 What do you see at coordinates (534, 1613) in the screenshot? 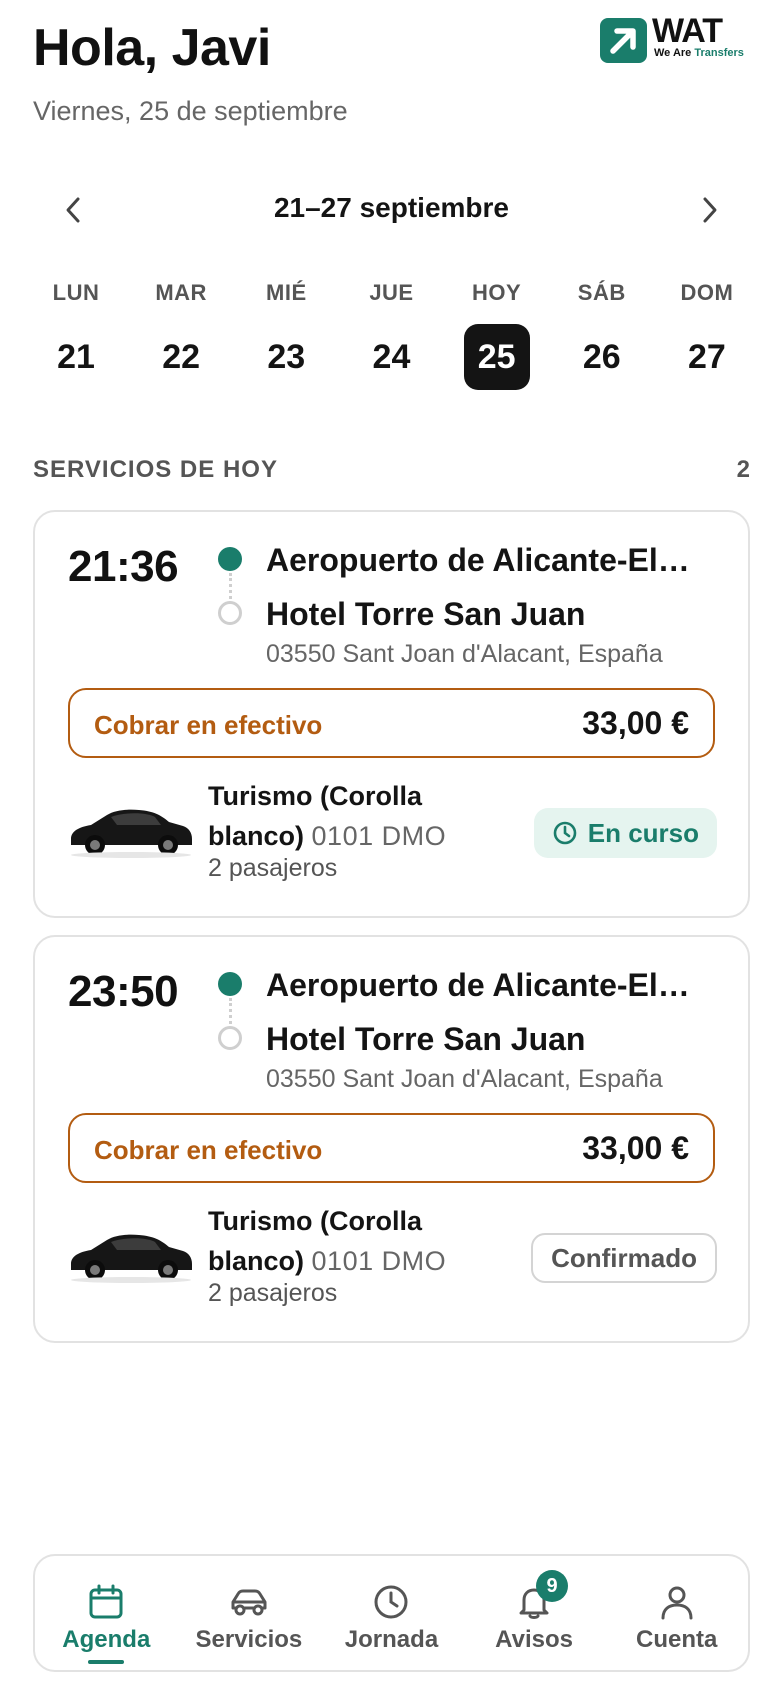
I see `tab-avisos: 9 Avisos` at bounding box center [534, 1613].